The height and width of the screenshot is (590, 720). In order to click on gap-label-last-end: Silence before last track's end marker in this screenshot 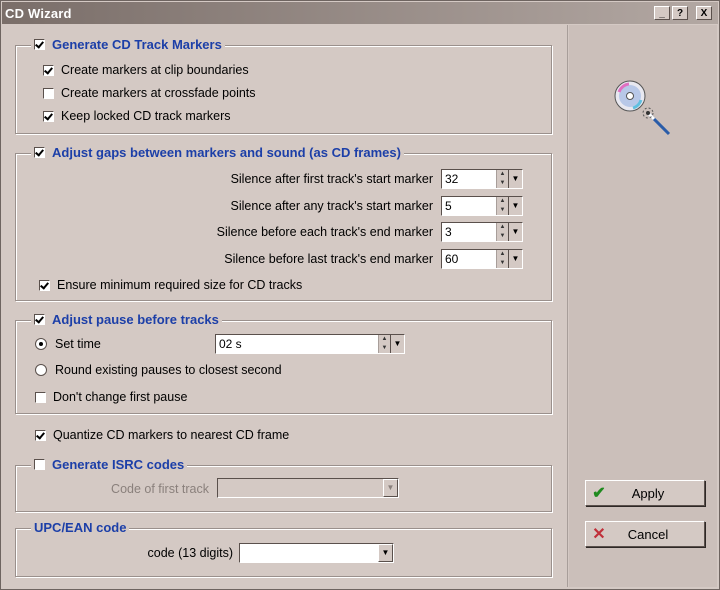, I will do `click(328, 259)`.